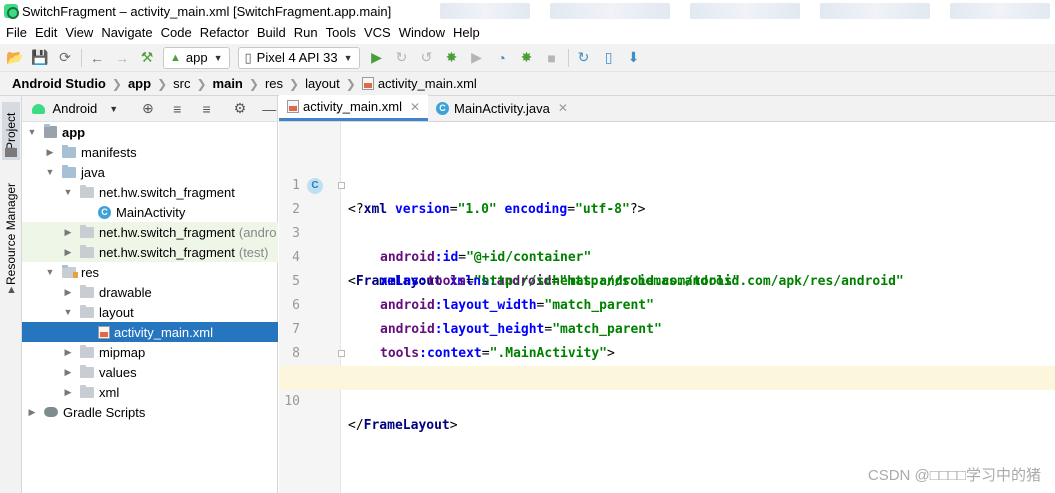  What do you see at coordinates (150, 312) in the screenshot?
I see `tree-item-layout: ▼ layout` at bounding box center [150, 312].